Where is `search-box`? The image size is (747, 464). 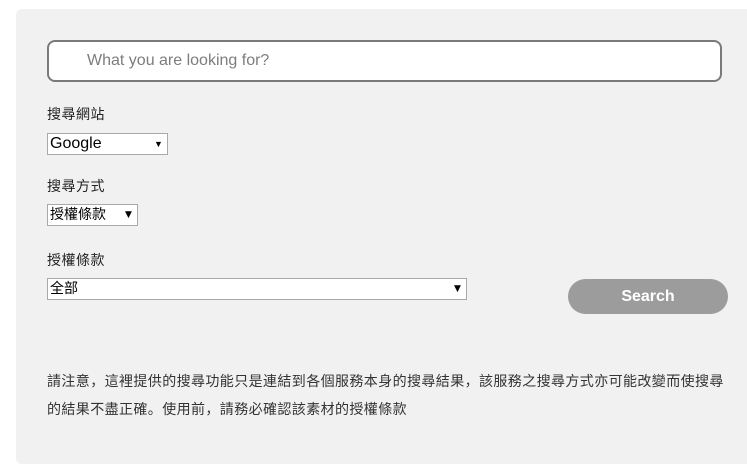
search-box is located at coordinates (384, 61).